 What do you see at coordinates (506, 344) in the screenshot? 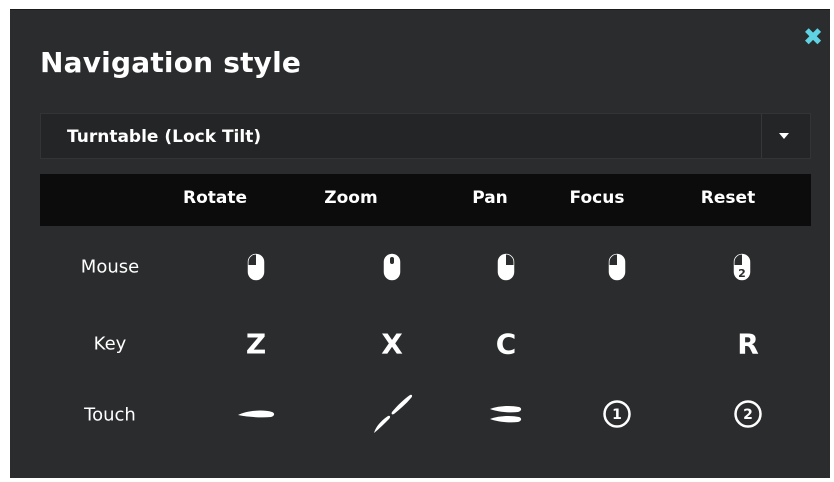
I see `key-pan: C` at bounding box center [506, 344].